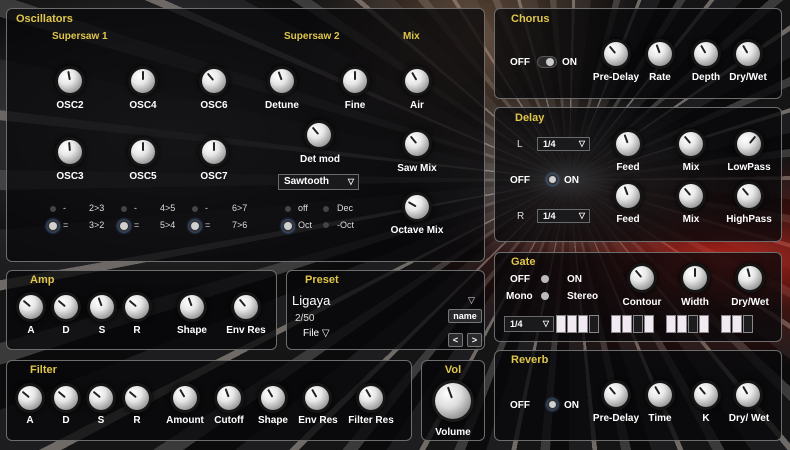  I want to click on osc2-knob, so click(70, 81).